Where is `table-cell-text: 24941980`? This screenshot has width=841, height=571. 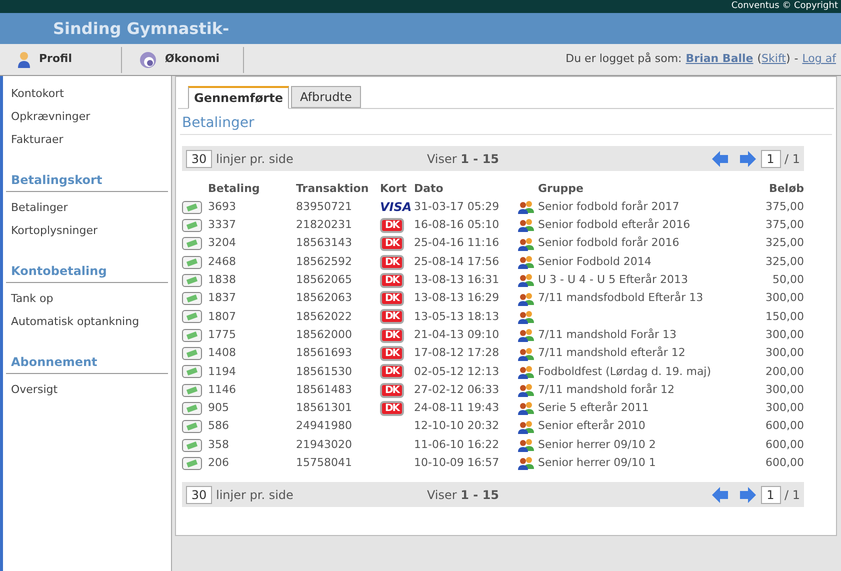 table-cell-text: 24941980 is located at coordinates (324, 426).